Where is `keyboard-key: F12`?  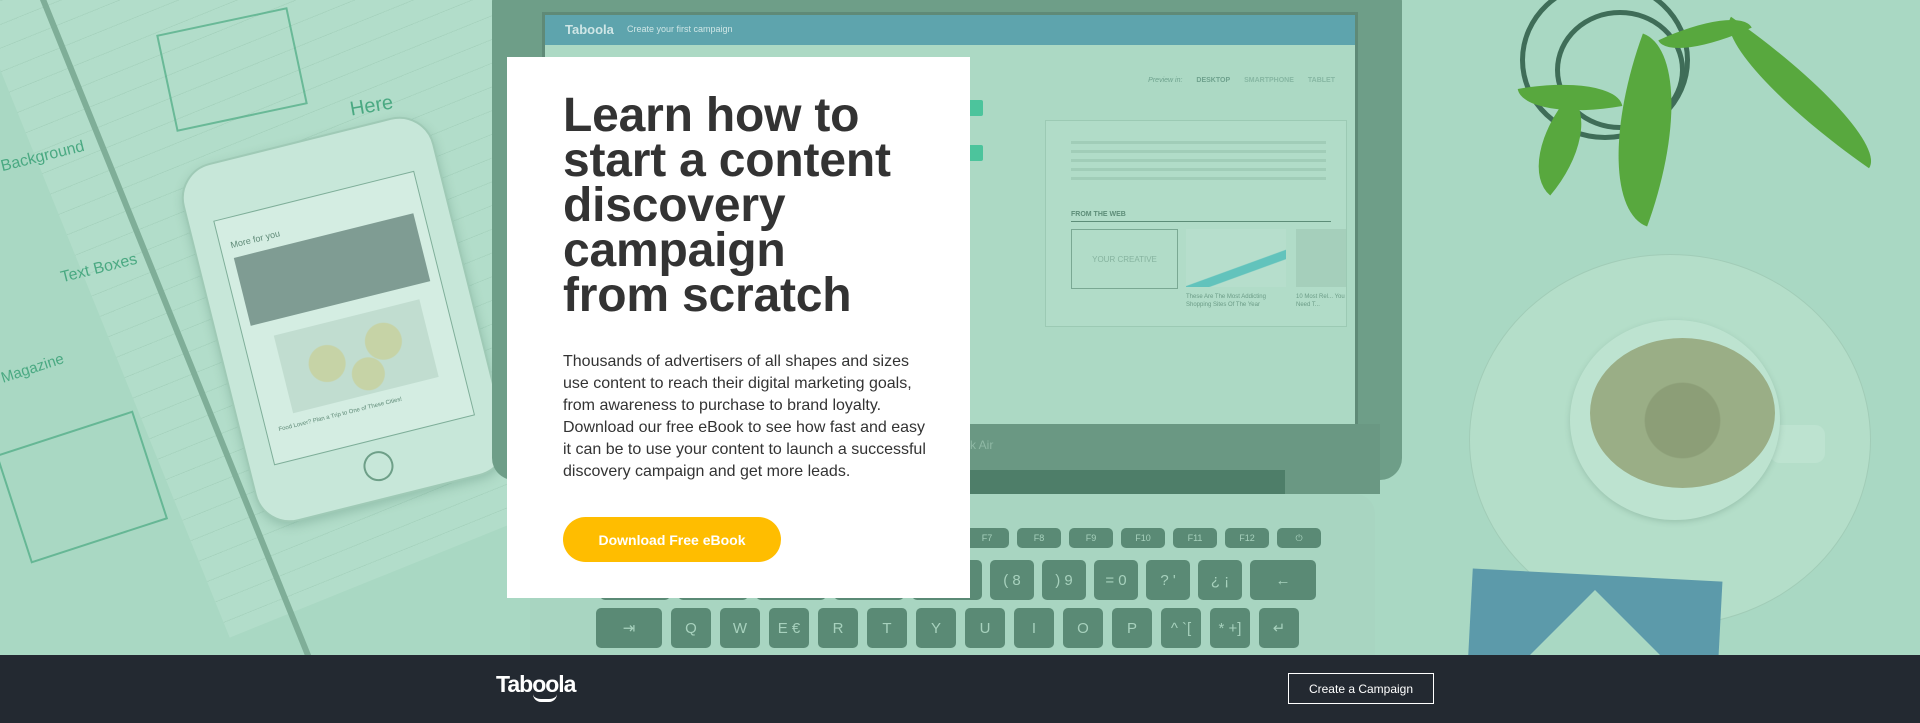 keyboard-key: F12 is located at coordinates (1247, 538).